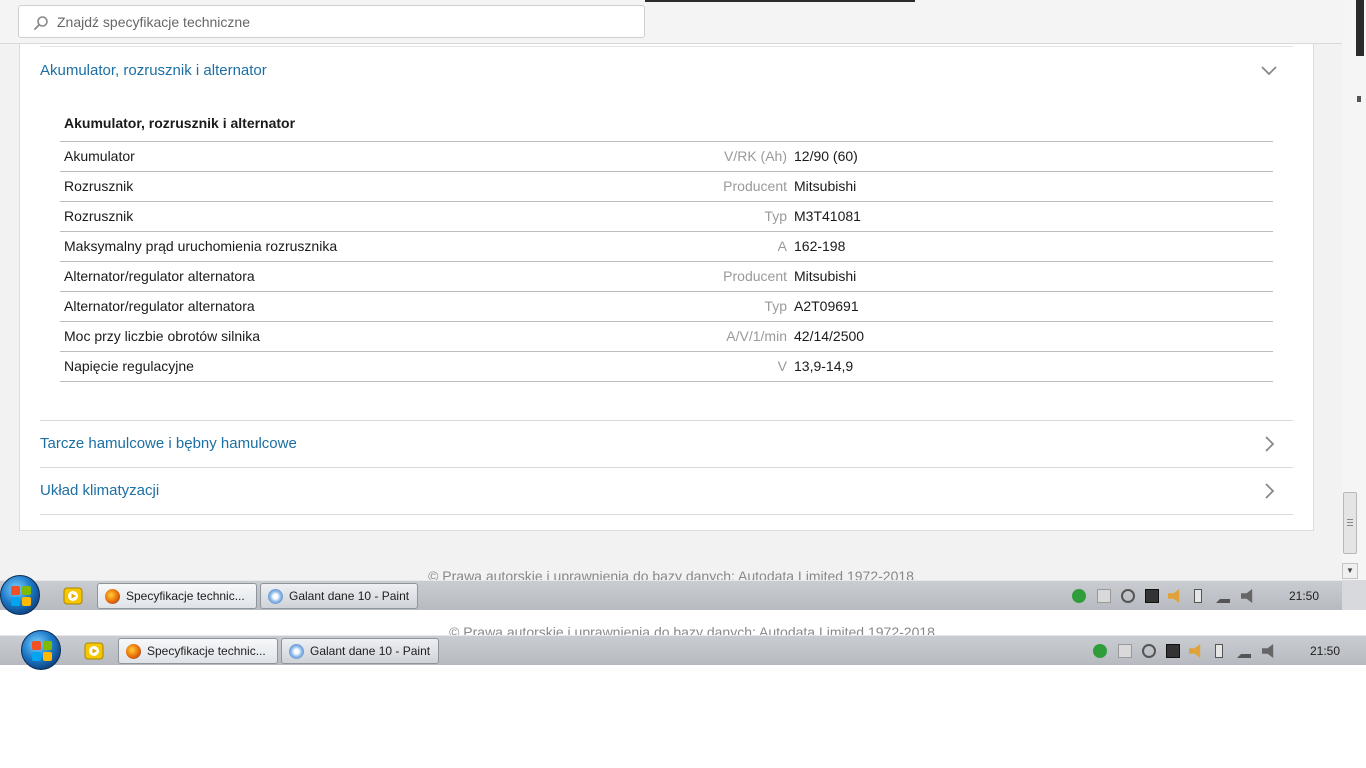 Image resolution: width=1366 pixels, height=768 pixels. I want to click on row-value: A2T09691, so click(826, 306).